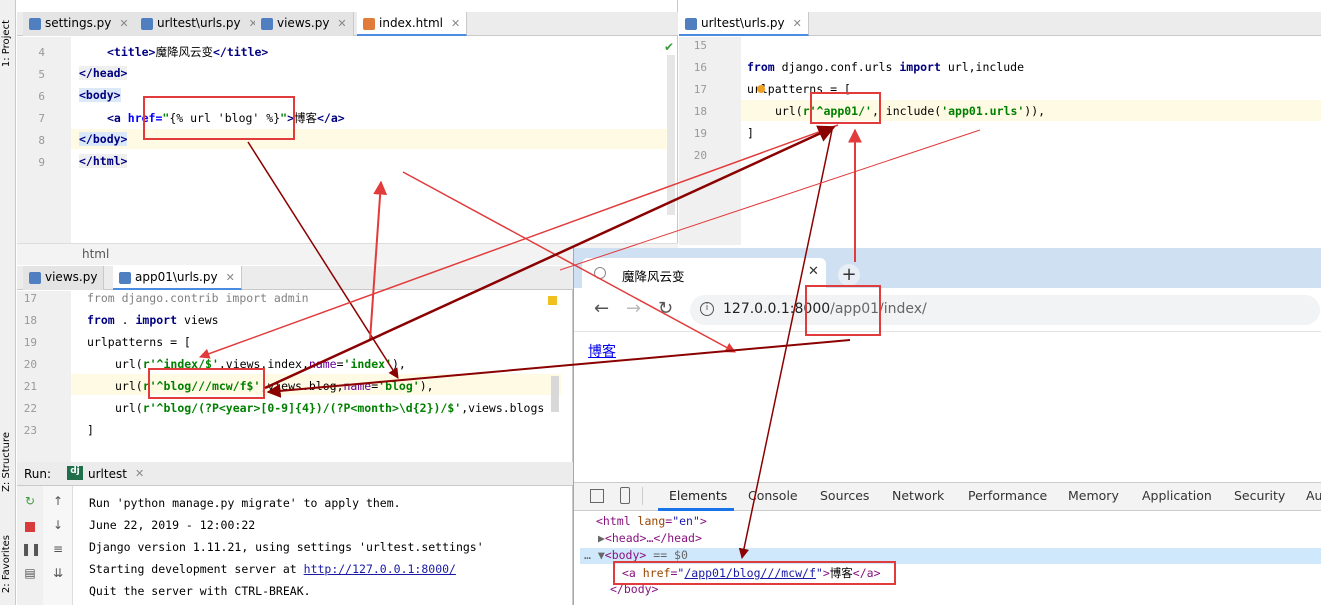  What do you see at coordinates (770, 200) in the screenshot?
I see `arrow-thin-guide` at bounding box center [770, 200].